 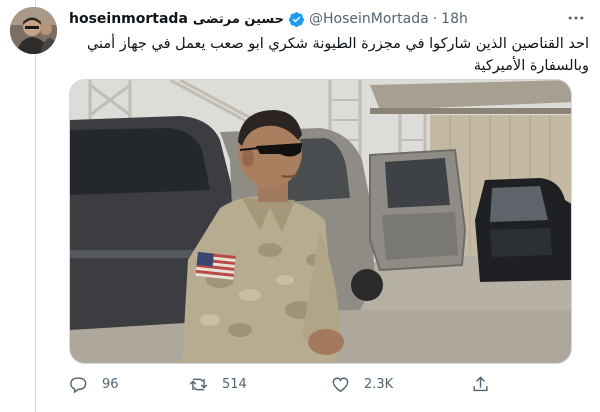 What do you see at coordinates (576, 18) in the screenshot?
I see `more-icon` at bounding box center [576, 18].